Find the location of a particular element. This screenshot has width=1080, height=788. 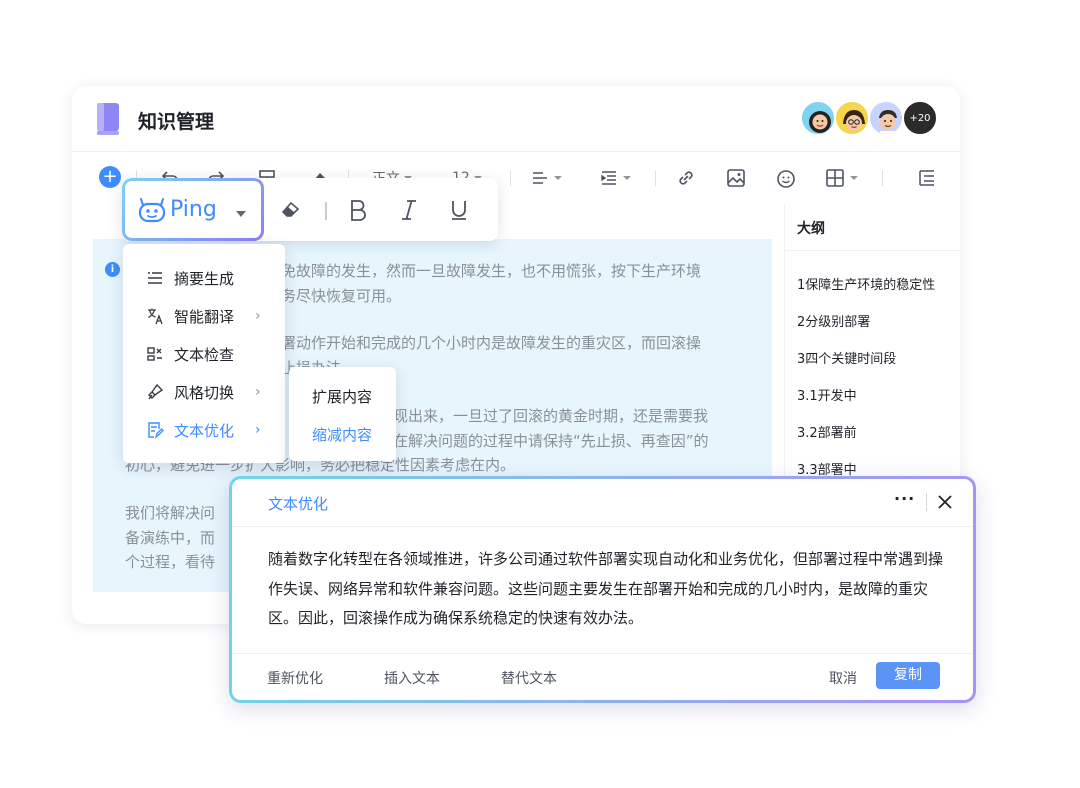

info-icon: i is located at coordinates (112, 269).